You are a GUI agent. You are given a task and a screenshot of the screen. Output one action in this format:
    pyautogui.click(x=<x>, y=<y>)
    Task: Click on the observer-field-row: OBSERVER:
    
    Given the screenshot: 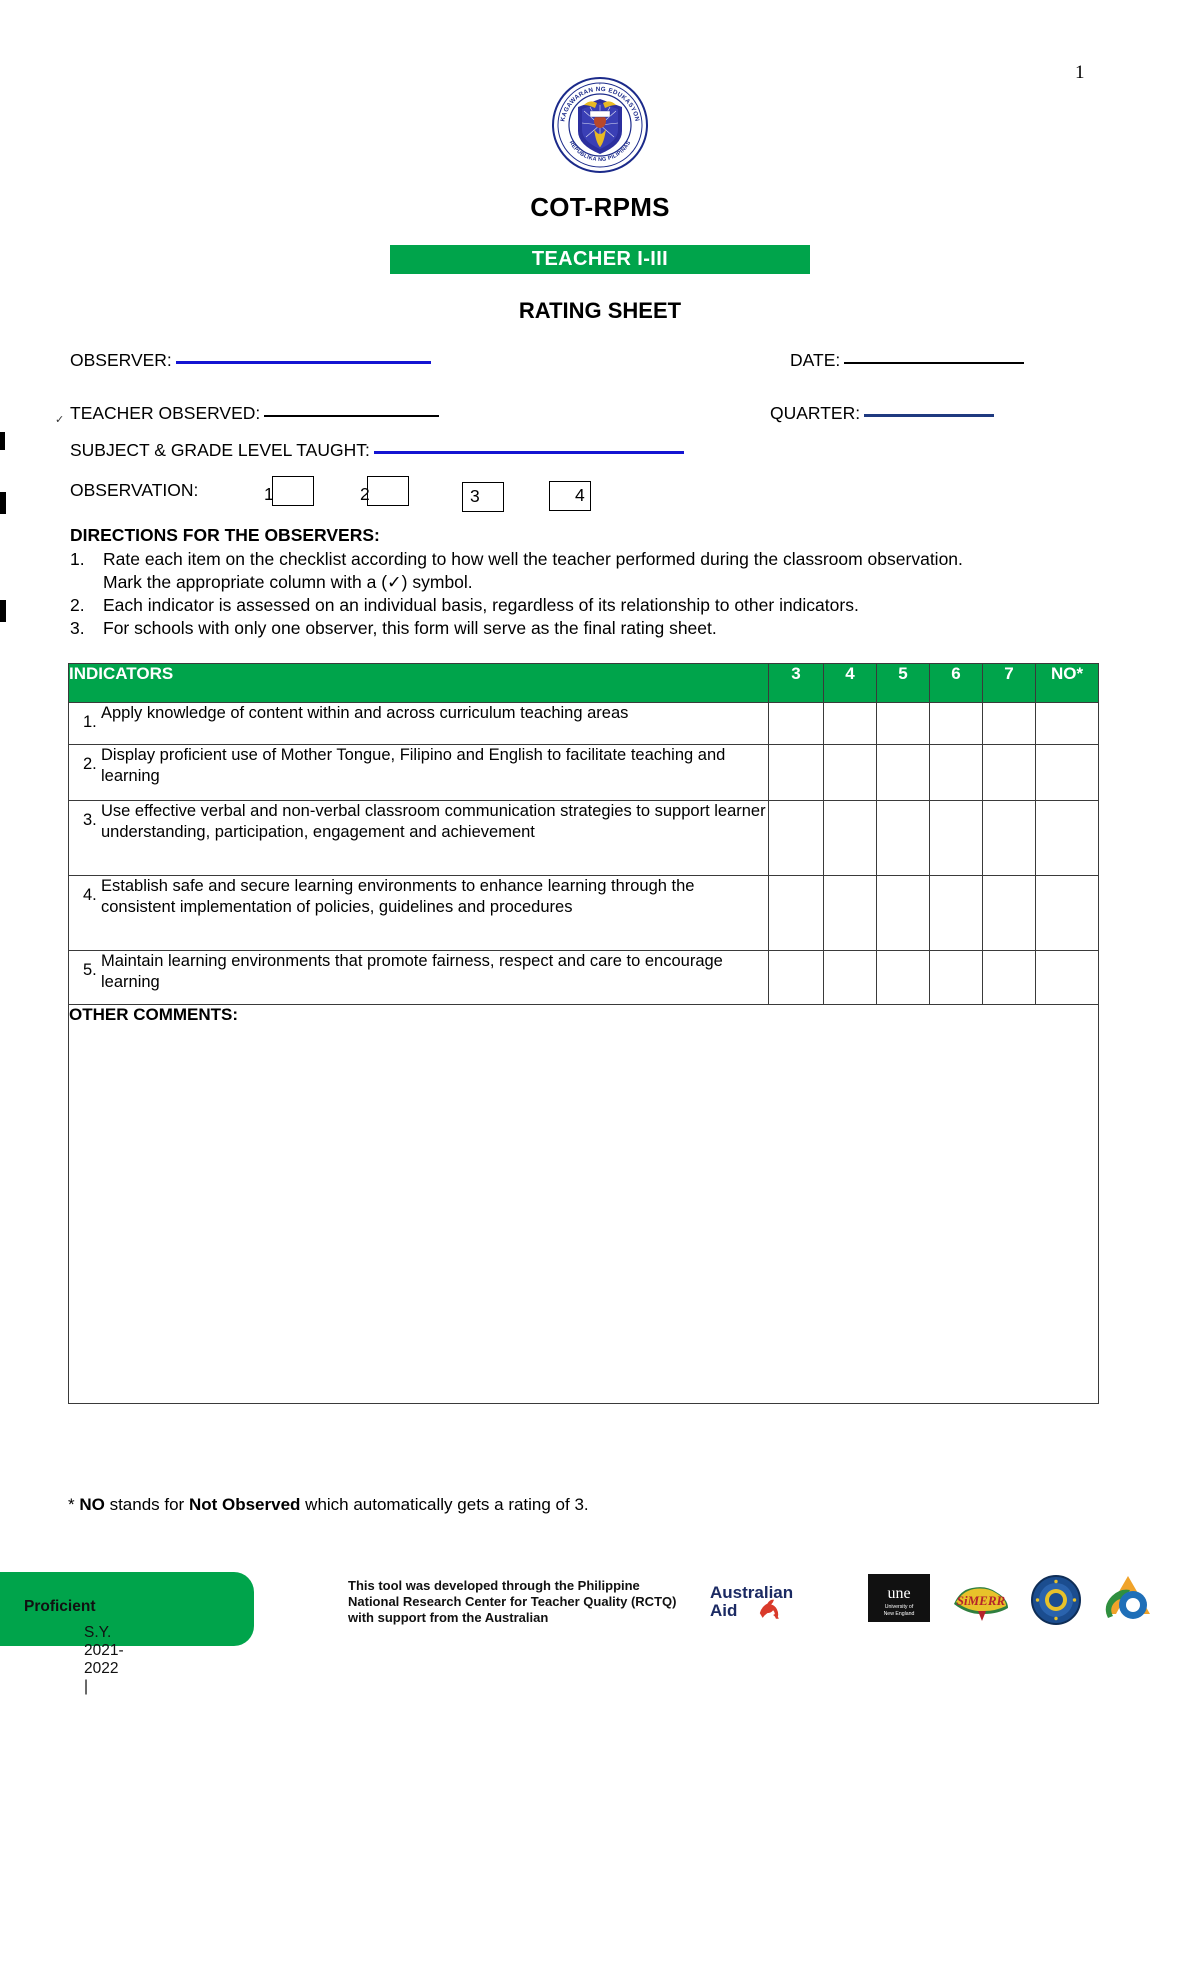 What is the action you would take?
    pyautogui.click(x=250, y=360)
    